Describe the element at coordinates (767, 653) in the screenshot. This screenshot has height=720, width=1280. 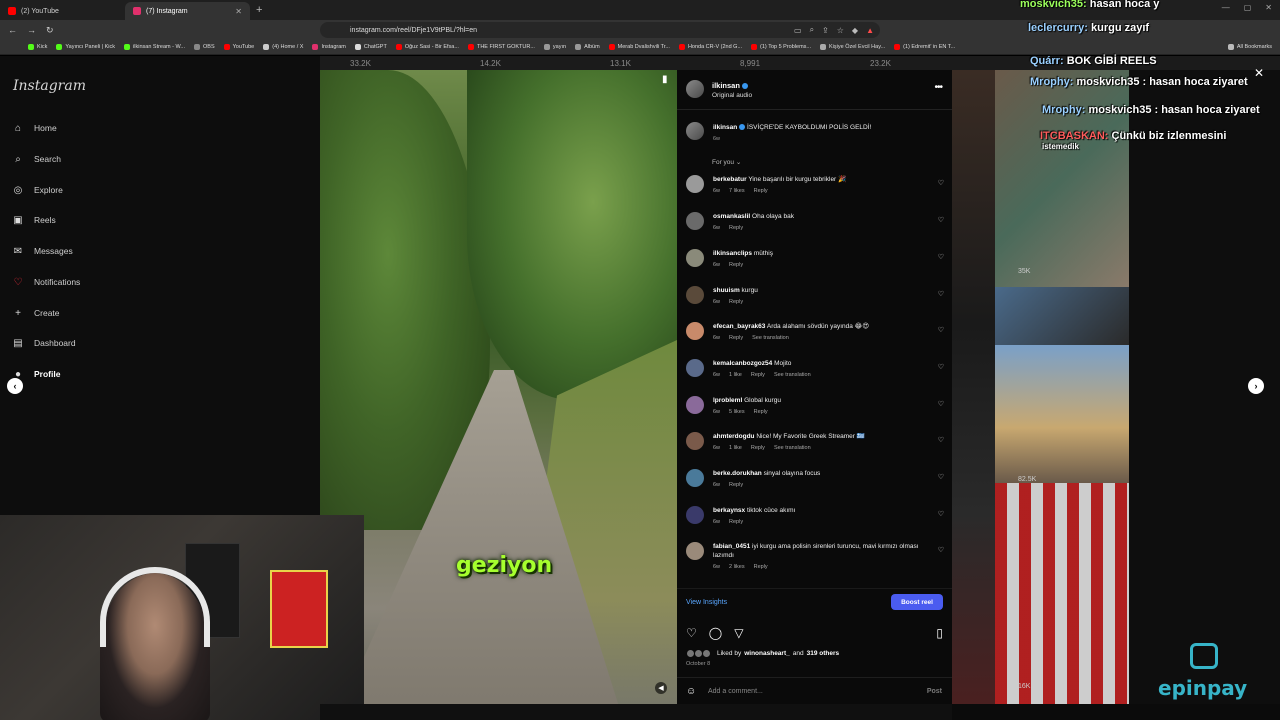
I see `liked-by-user: winonasheart_` at that location.